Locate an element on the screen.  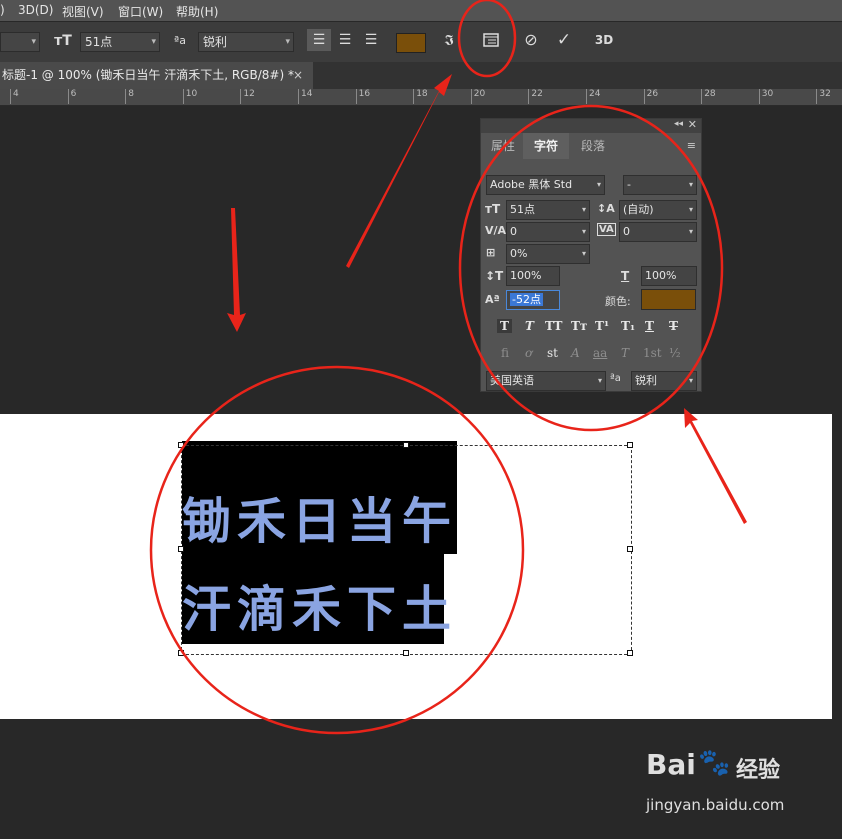
baidu-watermark: Bai 🐾 经验 jingyan.baidu.com is located at coordinates (736, 783).